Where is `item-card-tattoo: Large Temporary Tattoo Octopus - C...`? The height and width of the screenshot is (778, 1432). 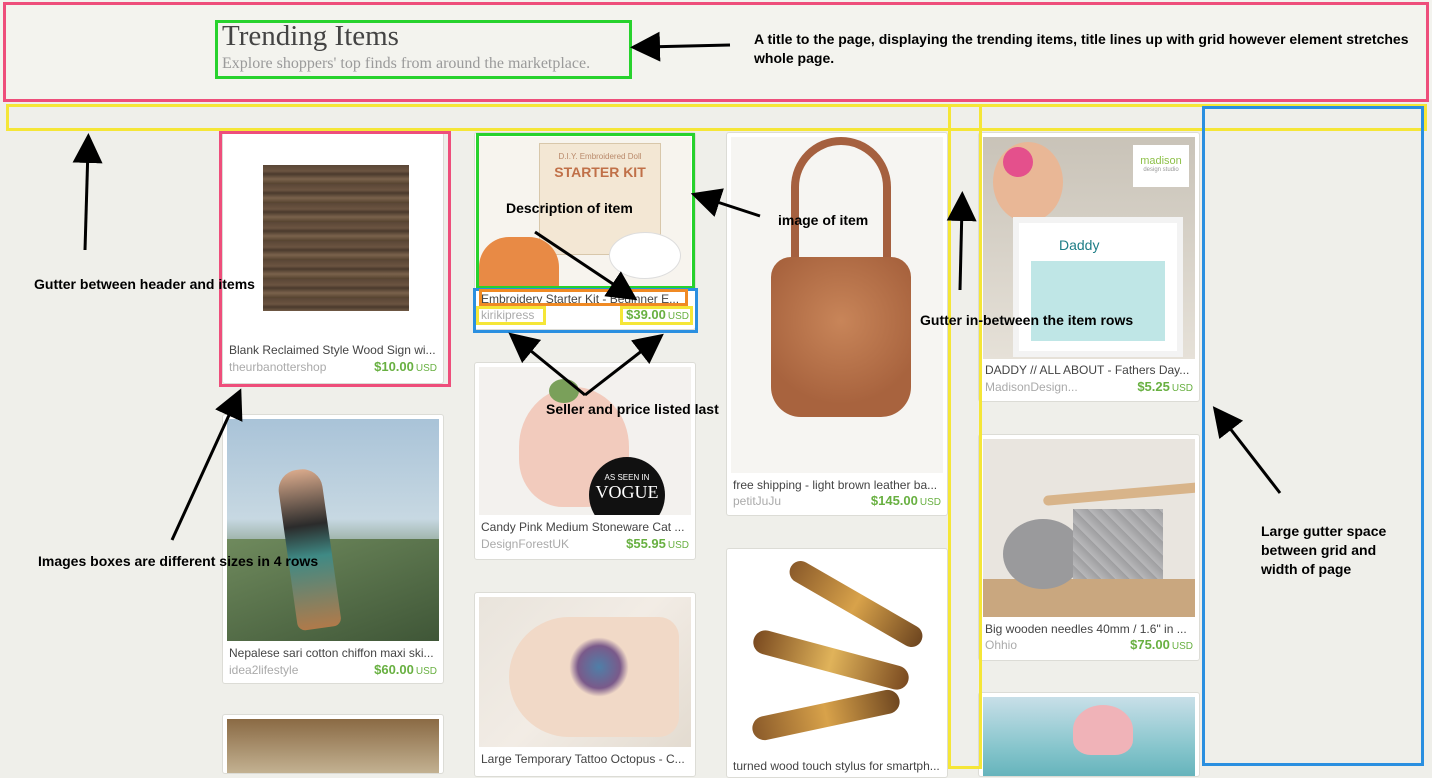
item-card-tattoo: Large Temporary Tattoo Octopus - C... is located at coordinates (585, 684).